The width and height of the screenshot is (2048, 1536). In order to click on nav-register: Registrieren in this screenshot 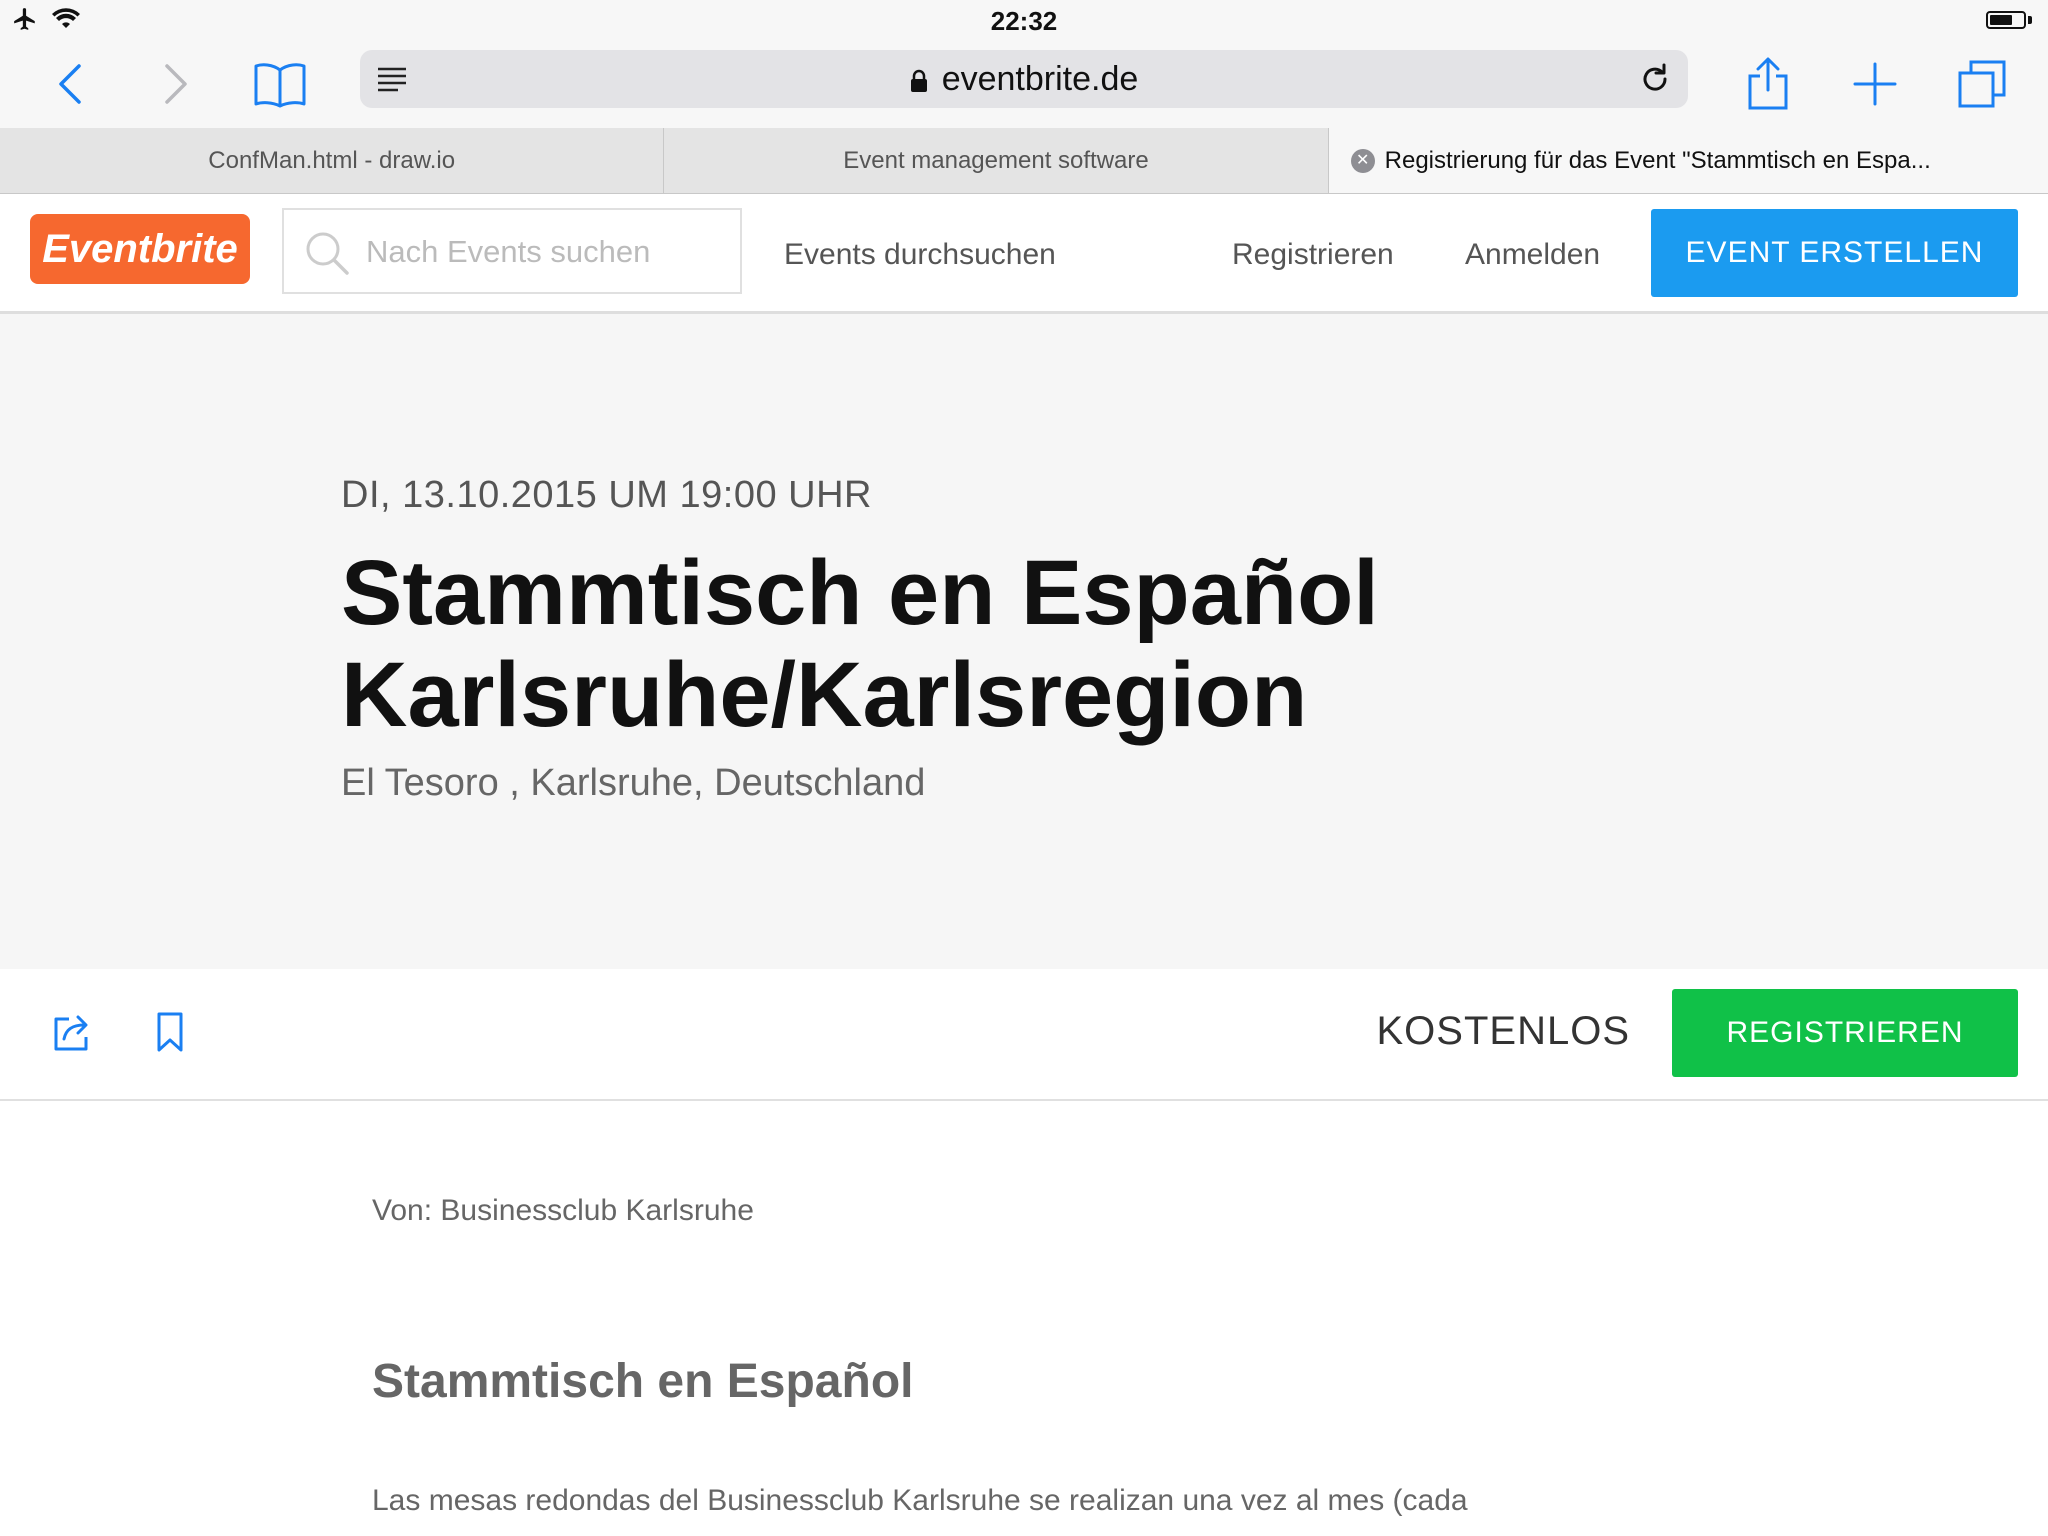, I will do `click(1313, 255)`.